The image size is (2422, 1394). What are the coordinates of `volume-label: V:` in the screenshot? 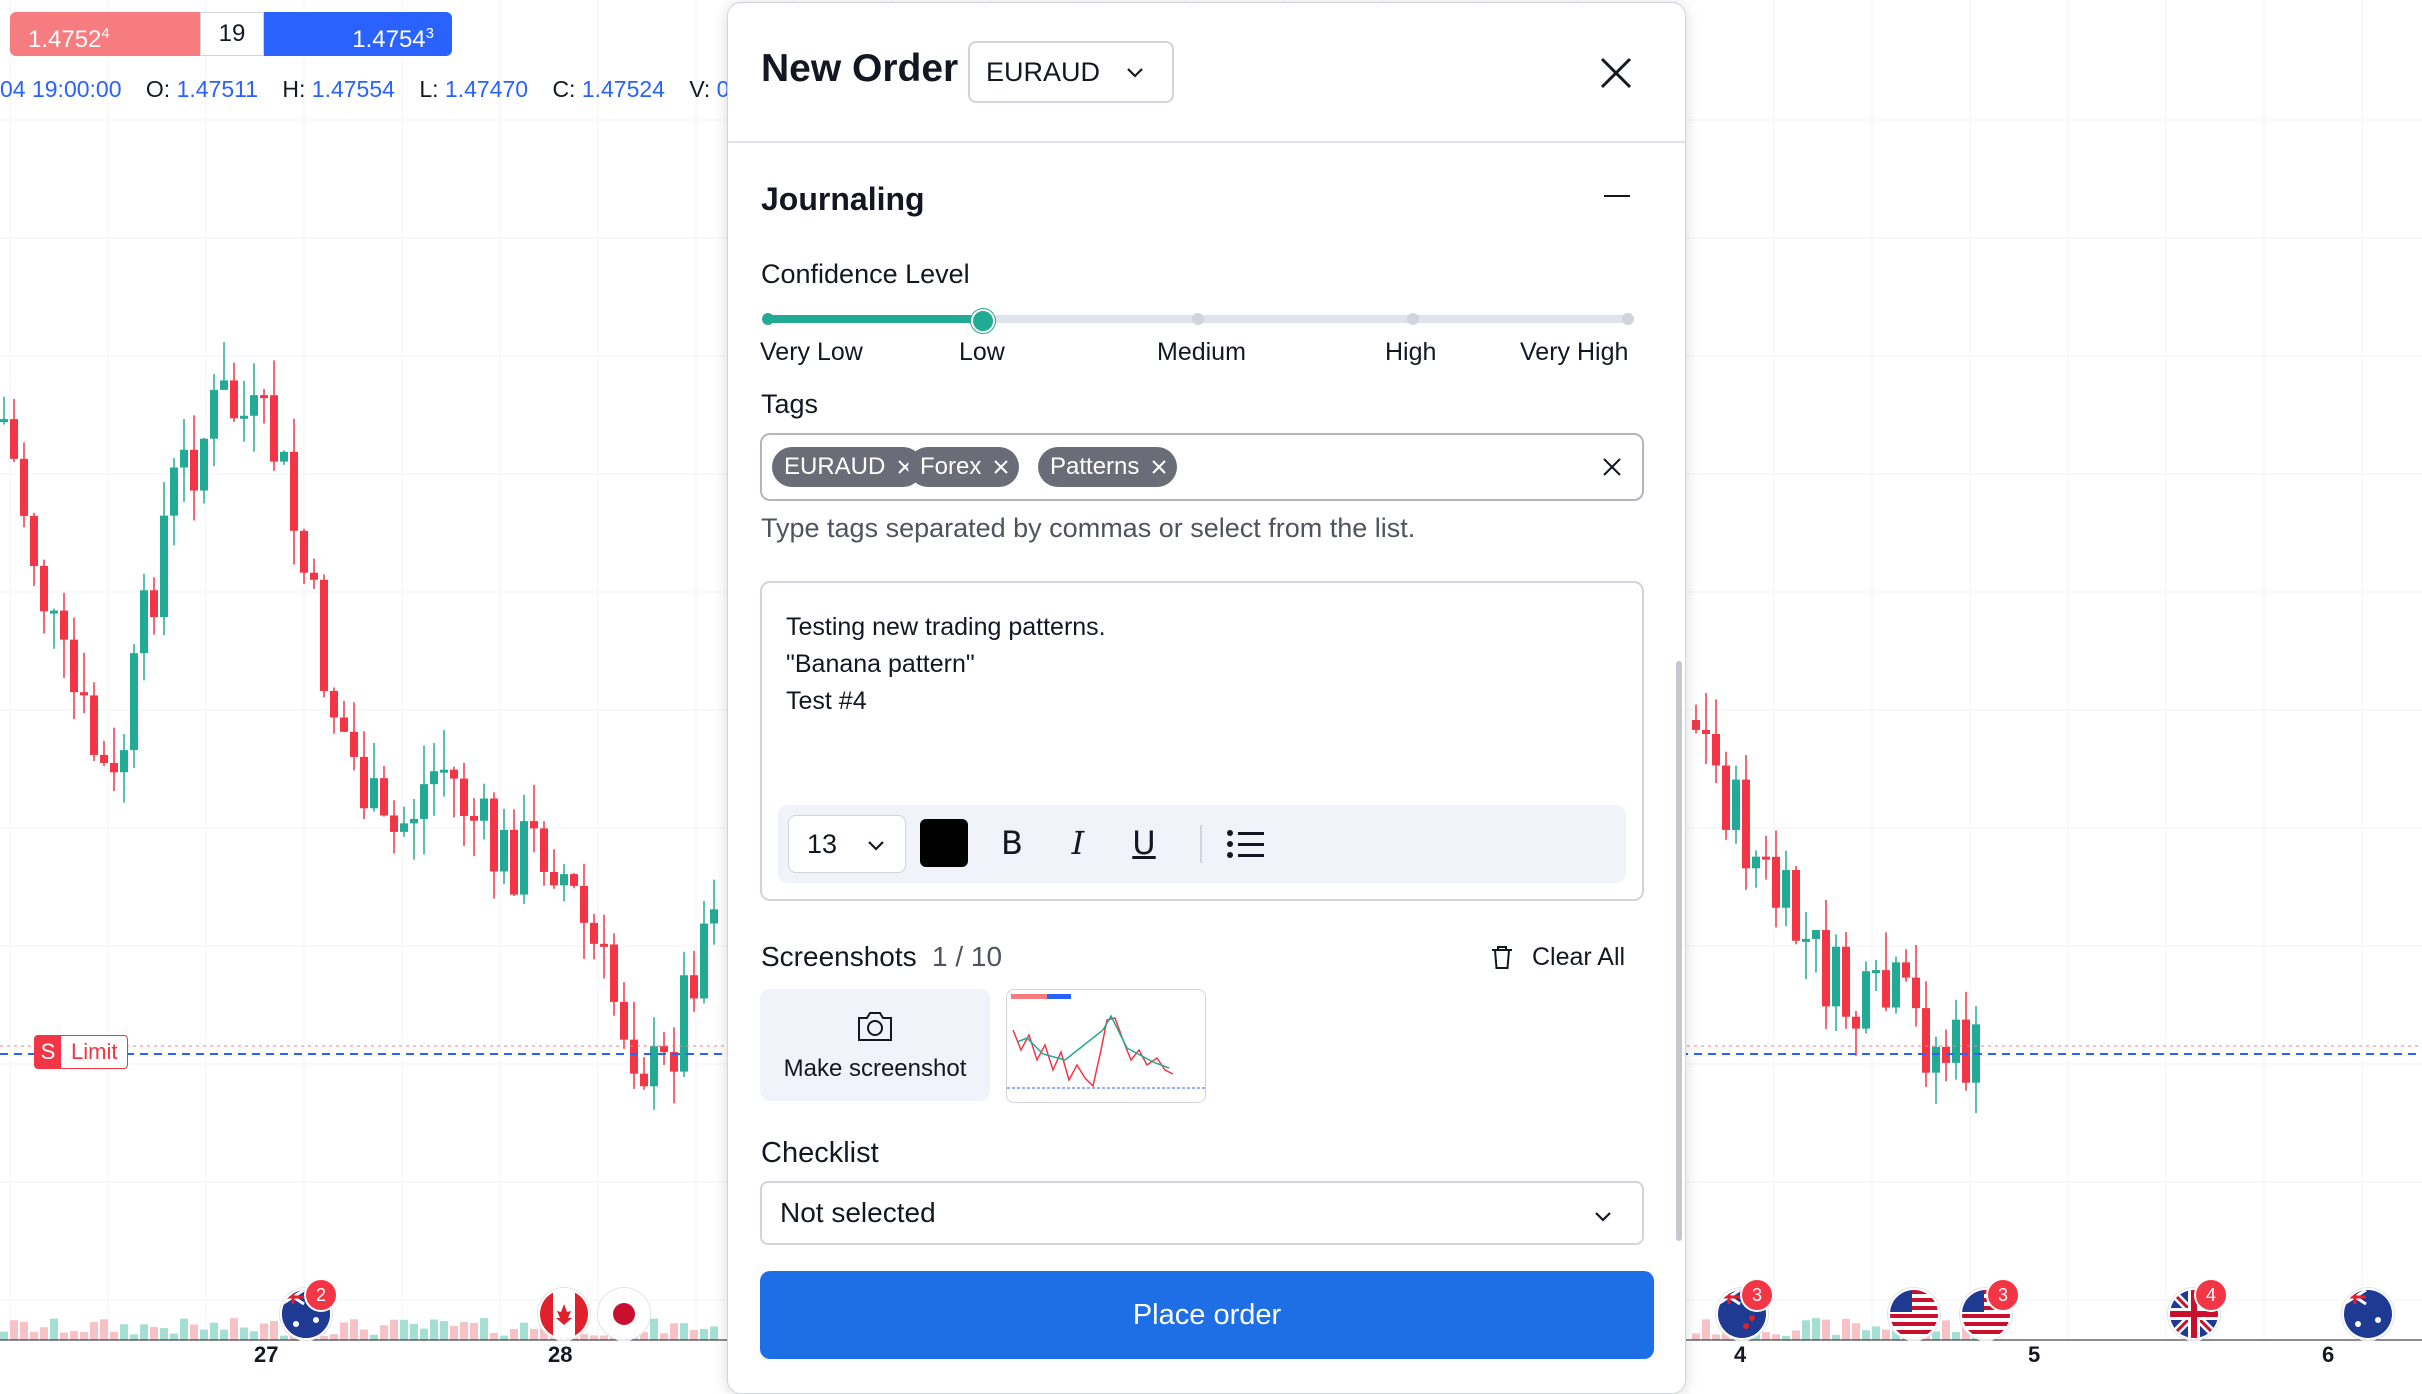 It's located at (700, 89).